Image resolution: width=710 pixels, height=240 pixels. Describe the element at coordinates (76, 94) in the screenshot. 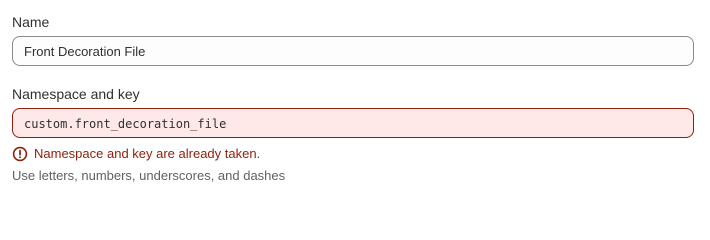

I see `namespace-key-label: Namespace and key` at that location.